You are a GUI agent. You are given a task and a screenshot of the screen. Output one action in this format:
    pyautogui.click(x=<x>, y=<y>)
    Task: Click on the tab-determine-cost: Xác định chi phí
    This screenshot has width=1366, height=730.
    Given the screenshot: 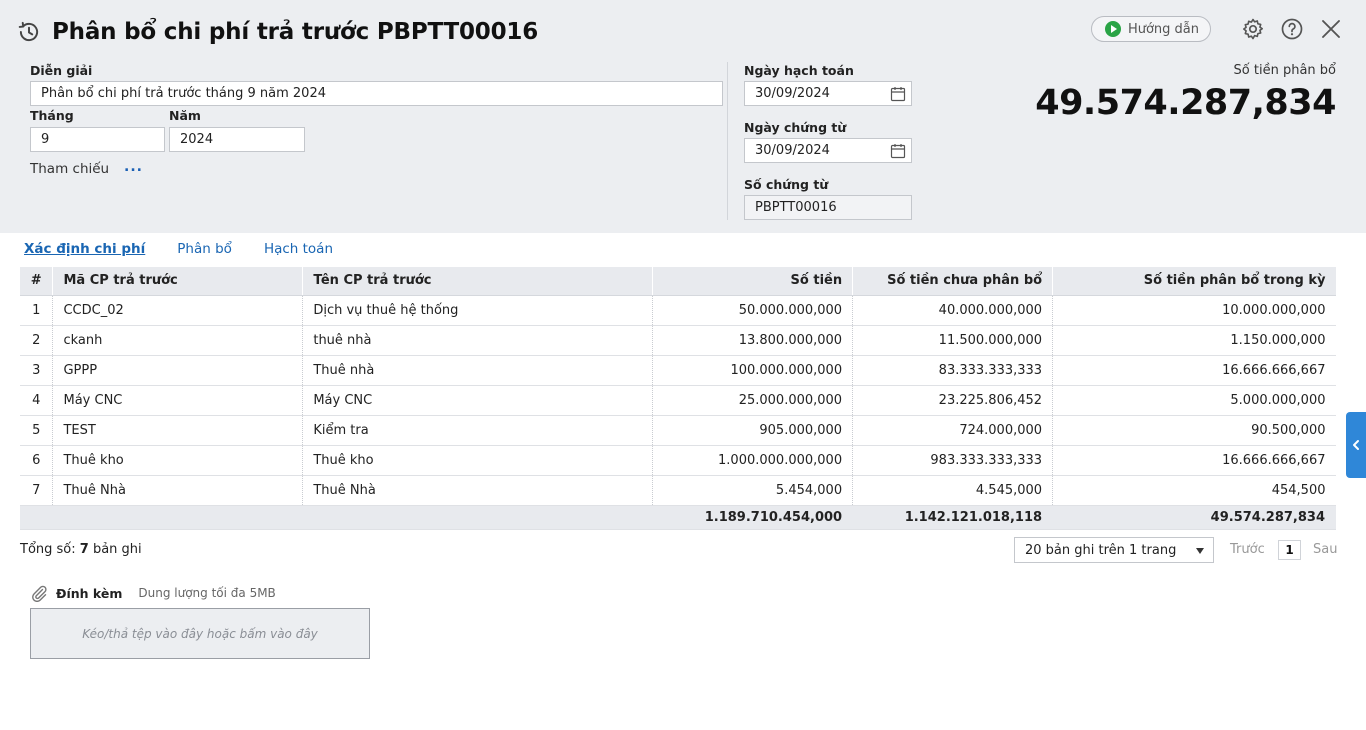 What is the action you would take?
    pyautogui.click(x=84, y=249)
    